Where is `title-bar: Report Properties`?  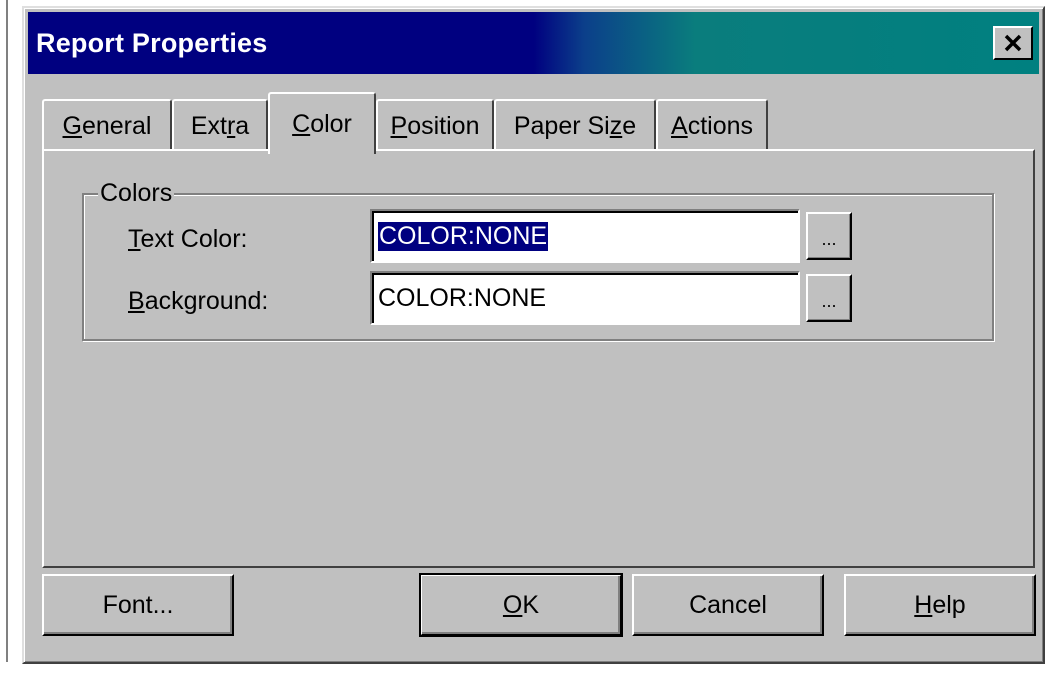 title-bar: Report Properties is located at coordinates (533, 43).